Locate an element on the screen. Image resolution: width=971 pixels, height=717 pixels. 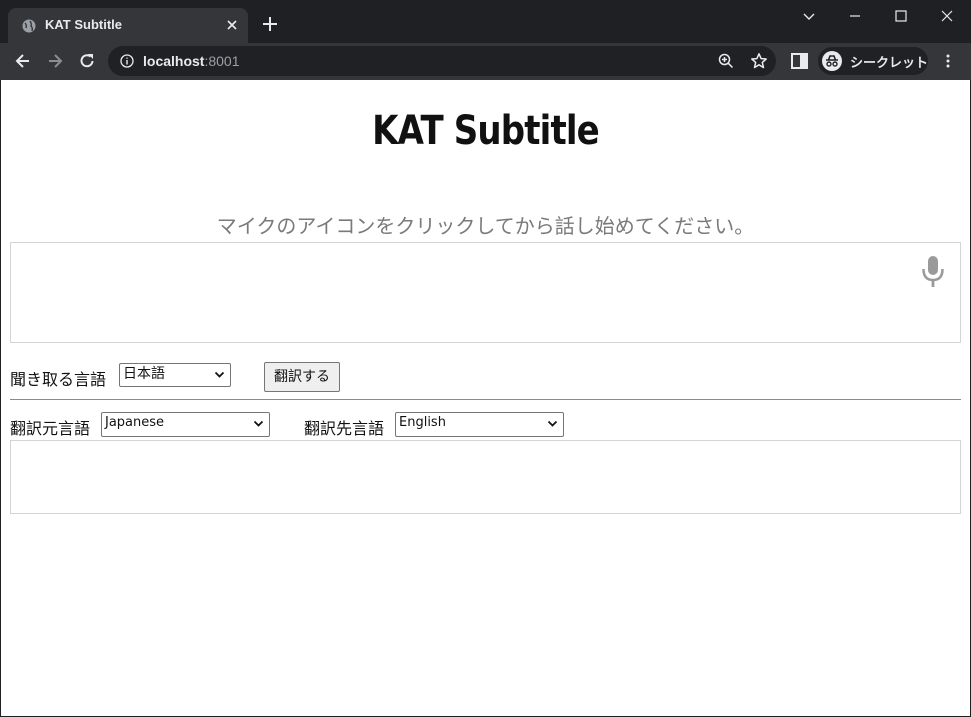
url-text: localhost:8001 is located at coordinates (191, 61).